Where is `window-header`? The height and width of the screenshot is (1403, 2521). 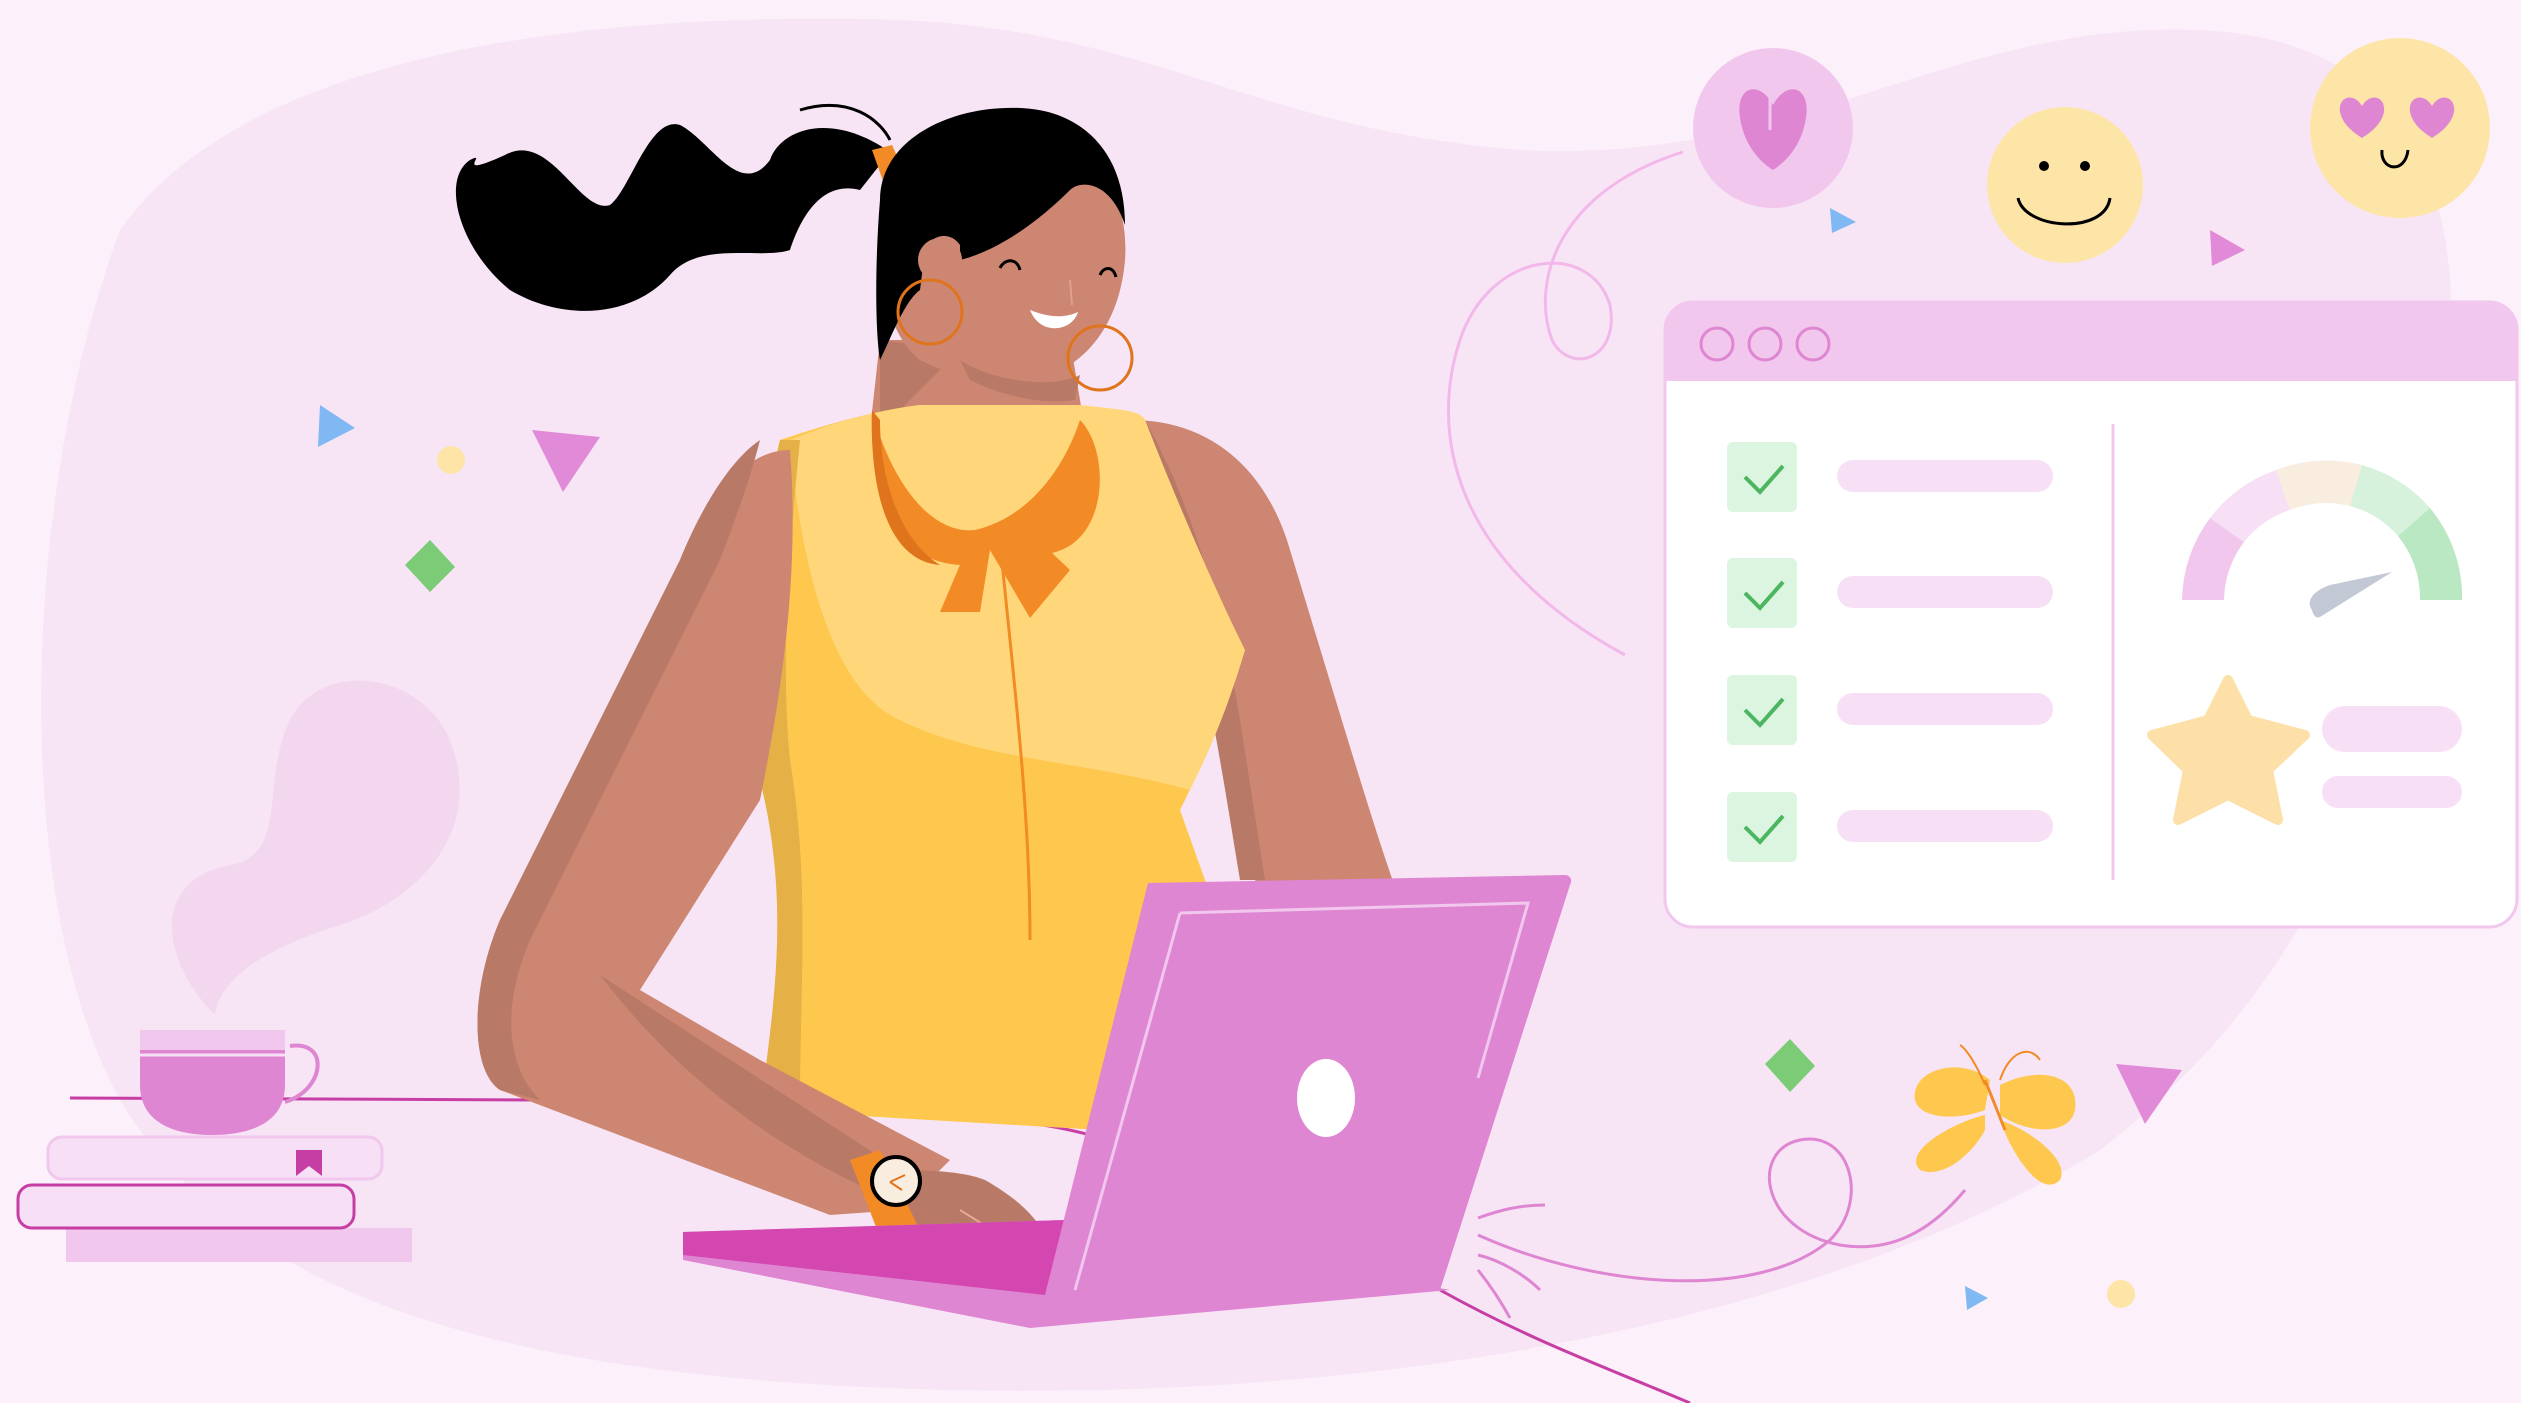 window-header is located at coordinates (2091, 341).